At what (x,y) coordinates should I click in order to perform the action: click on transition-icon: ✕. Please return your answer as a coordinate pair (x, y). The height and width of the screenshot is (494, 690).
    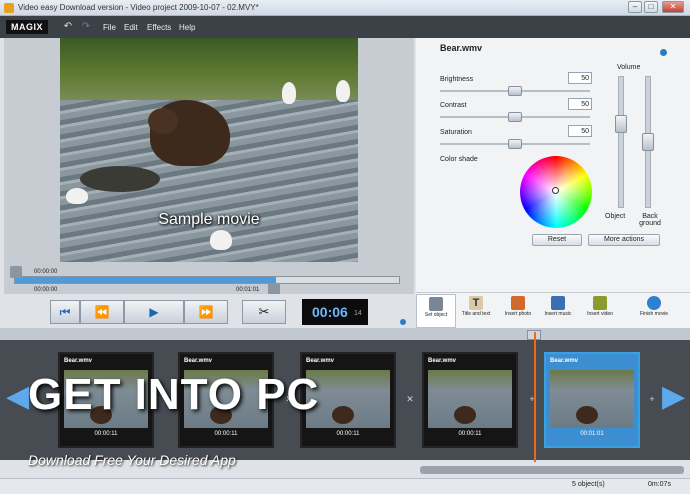
    Looking at the image, I should click on (410, 399).